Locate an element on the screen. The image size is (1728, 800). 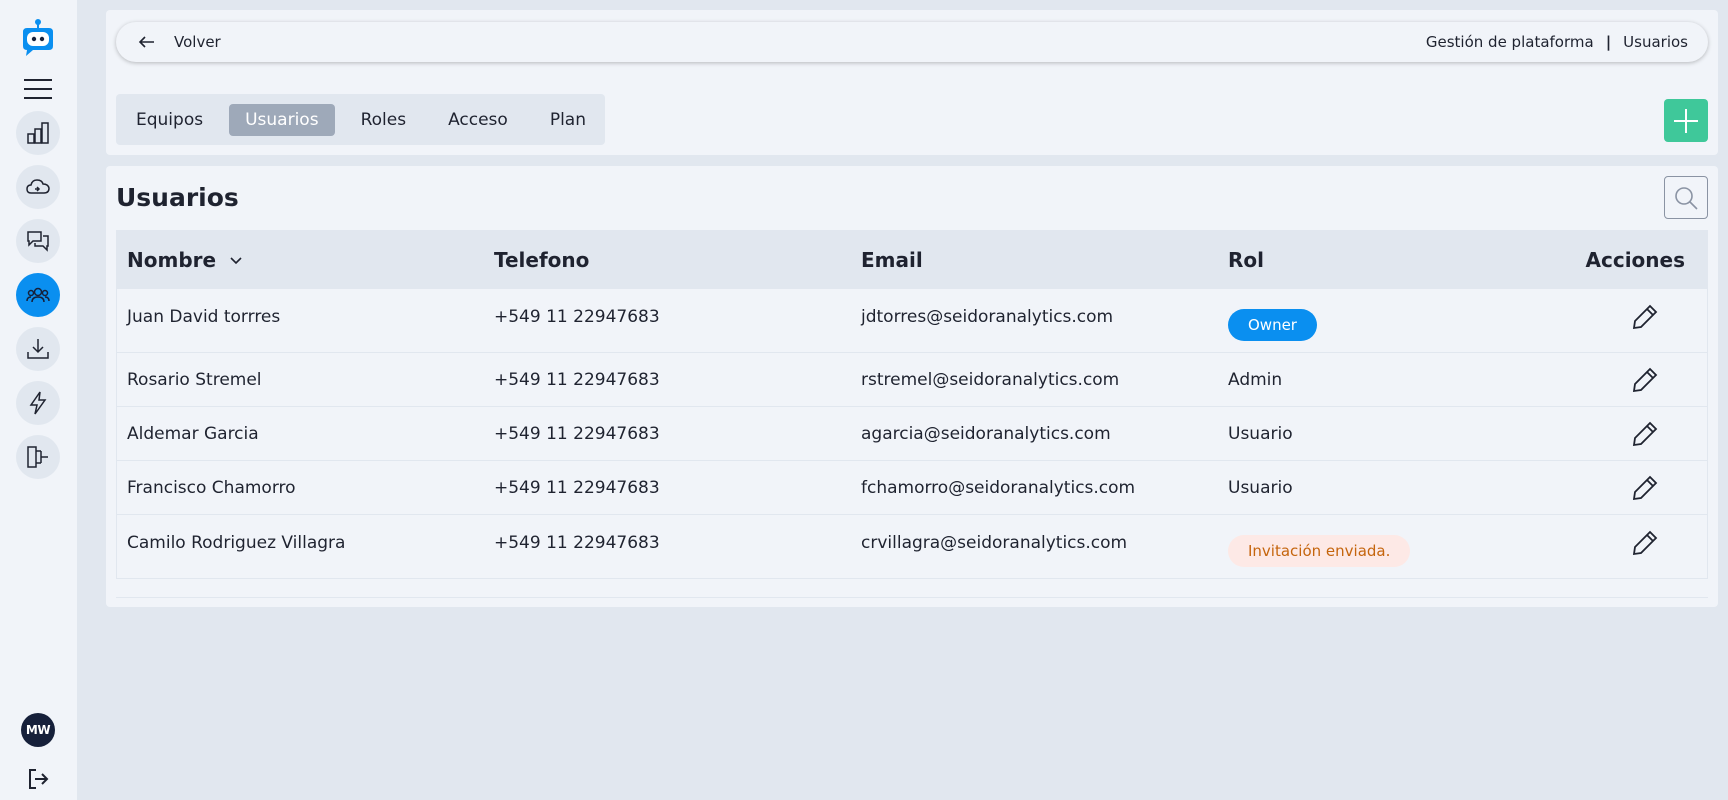
column-header-acciones: Acciones is located at coordinates (1646, 260).